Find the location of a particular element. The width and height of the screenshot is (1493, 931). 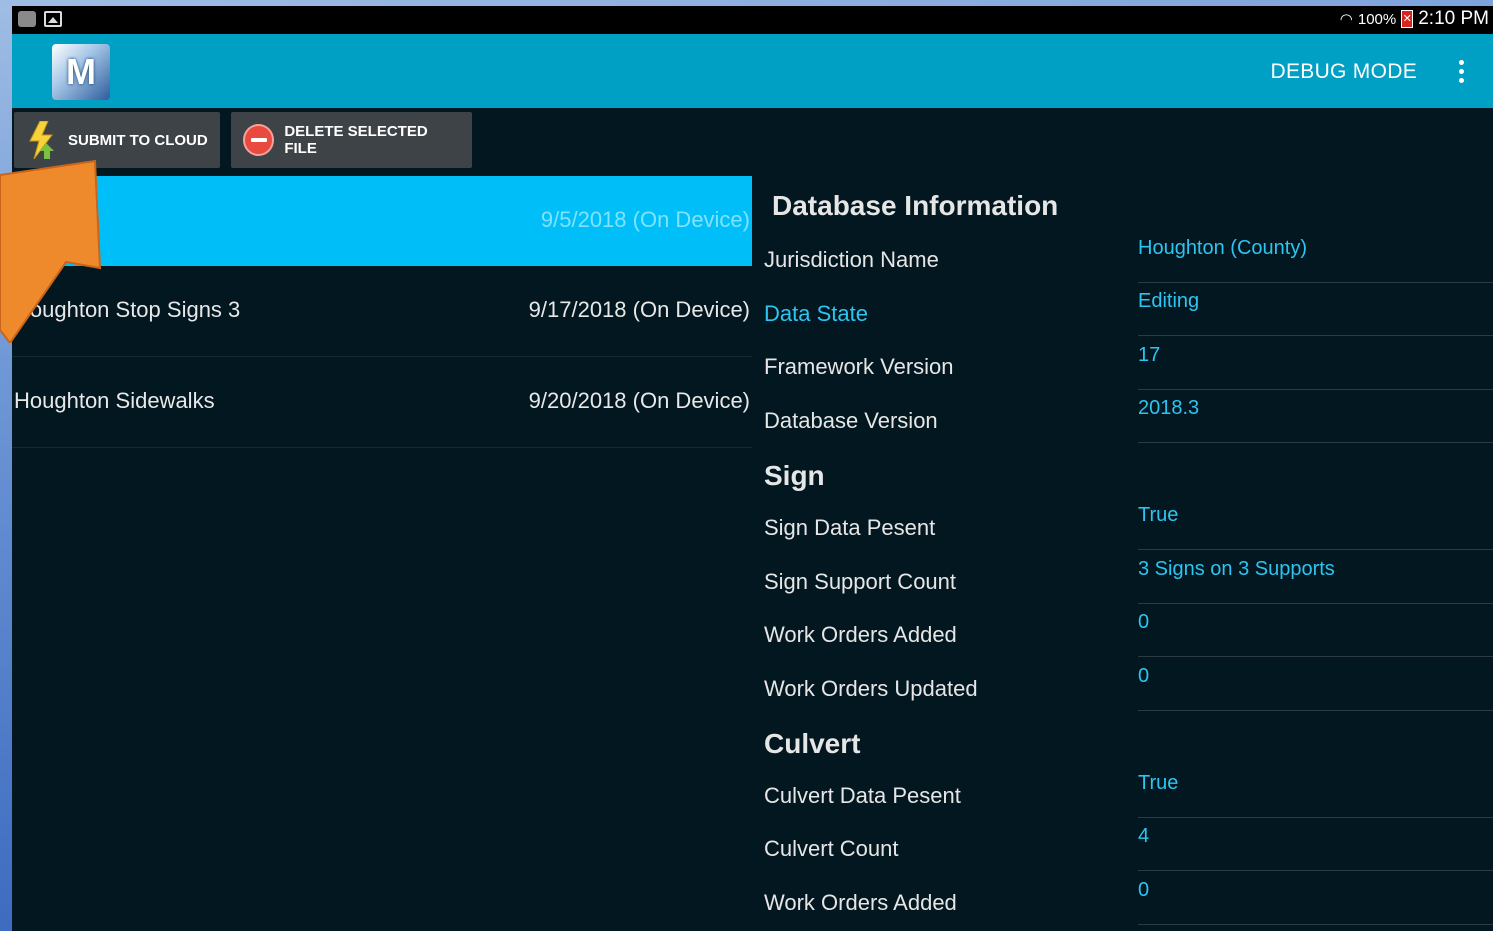

info-value-framework-version: 17 is located at coordinates (1149, 355).